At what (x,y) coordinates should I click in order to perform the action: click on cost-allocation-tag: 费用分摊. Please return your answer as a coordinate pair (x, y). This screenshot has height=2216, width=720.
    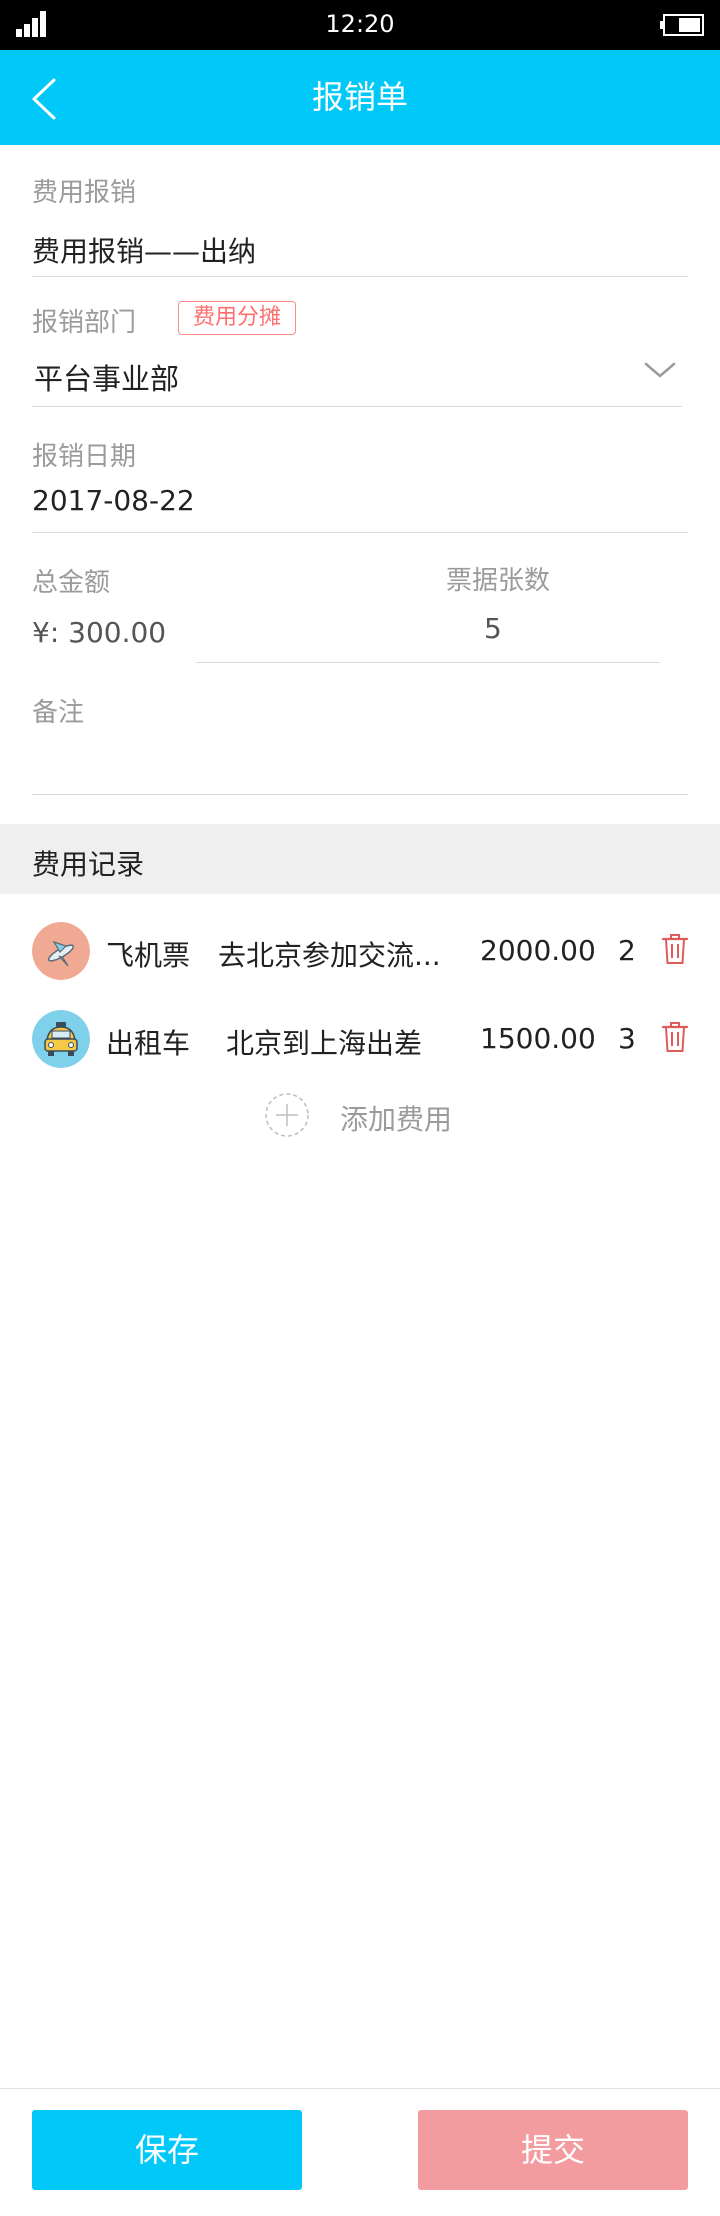
    Looking at the image, I should click on (237, 318).